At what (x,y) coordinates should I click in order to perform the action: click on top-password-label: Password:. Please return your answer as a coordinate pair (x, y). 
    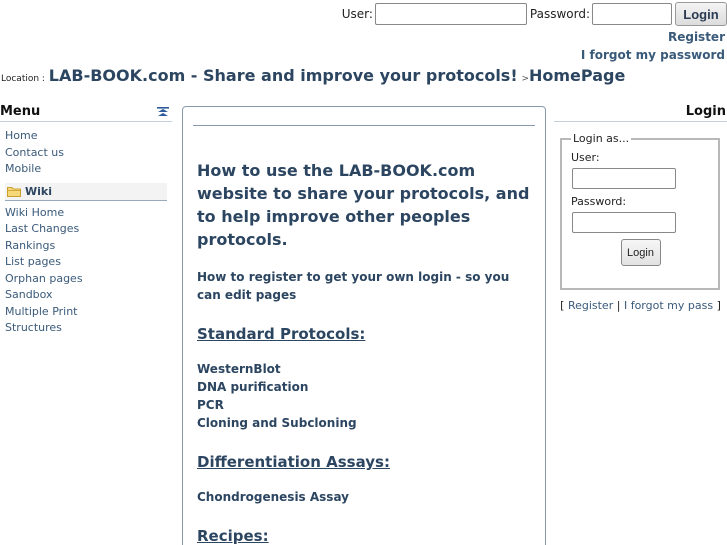
    Looking at the image, I should click on (559, 14).